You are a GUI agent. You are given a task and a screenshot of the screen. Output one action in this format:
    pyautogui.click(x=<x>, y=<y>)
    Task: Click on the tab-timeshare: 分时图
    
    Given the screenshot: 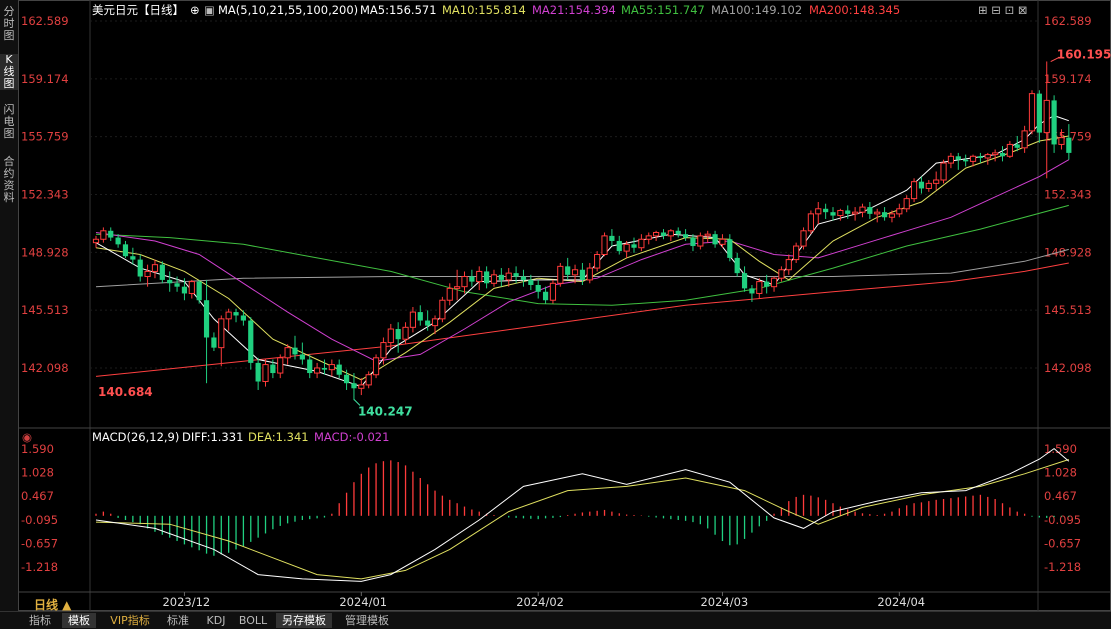 What is the action you would take?
    pyautogui.click(x=9, y=24)
    